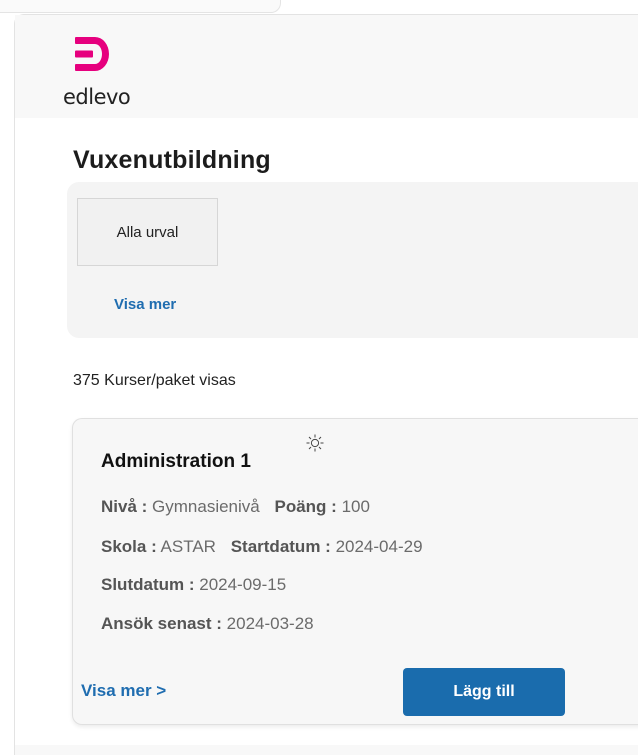 This screenshot has width=638, height=755. I want to click on edlevo-logo: edlevo, so click(98, 77).